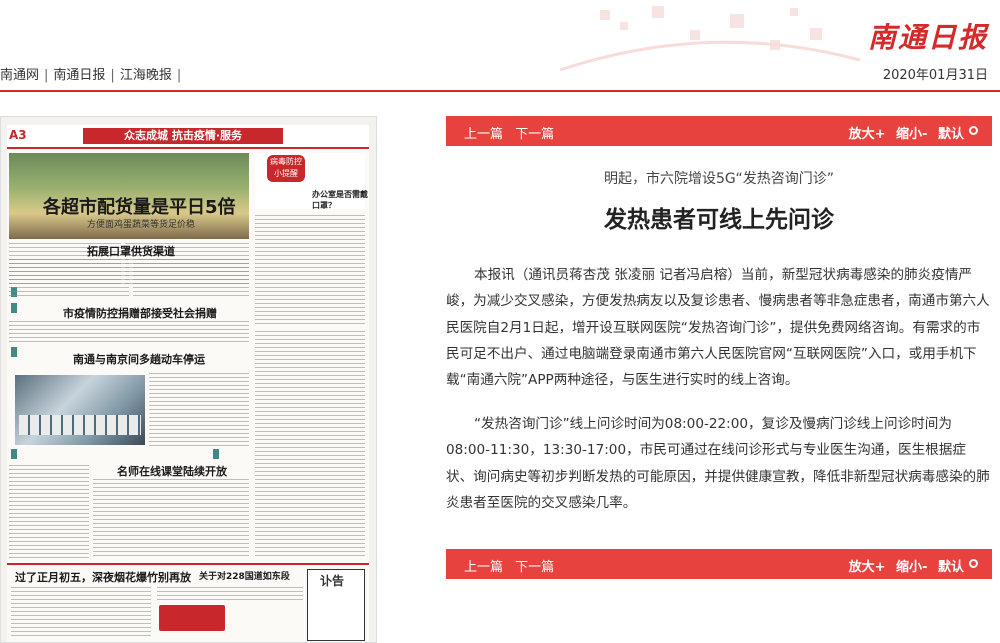  Describe the element at coordinates (19, 75) in the screenshot. I see `link-nantong-net: 南通网` at that location.